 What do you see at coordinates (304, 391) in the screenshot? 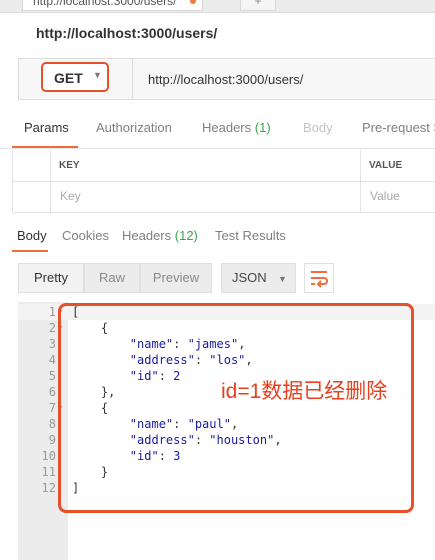
I see `annotation-text: id=1数据已经删除` at bounding box center [304, 391].